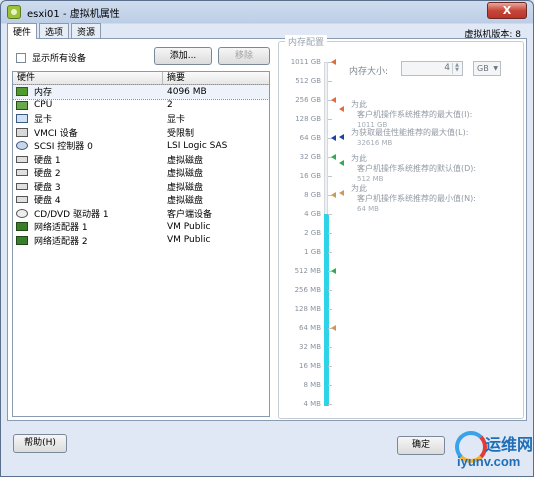 This screenshot has width=534, height=477. I want to click on spinner-arrows-icon: ▲ ▼, so click(456, 68).